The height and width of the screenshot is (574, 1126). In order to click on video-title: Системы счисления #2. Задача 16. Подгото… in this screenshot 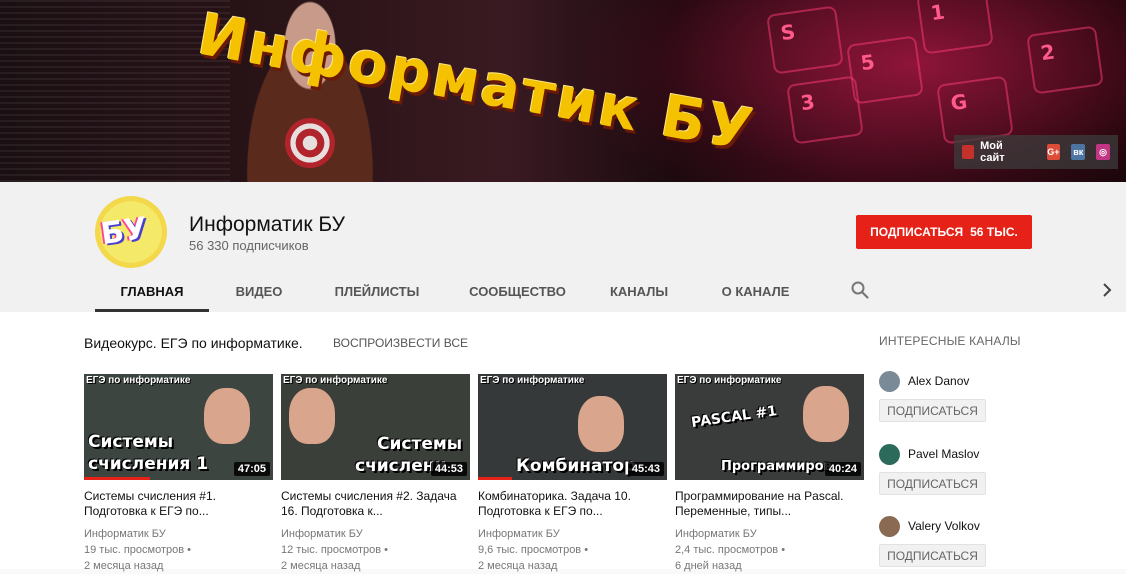, I will do `click(375, 504)`.